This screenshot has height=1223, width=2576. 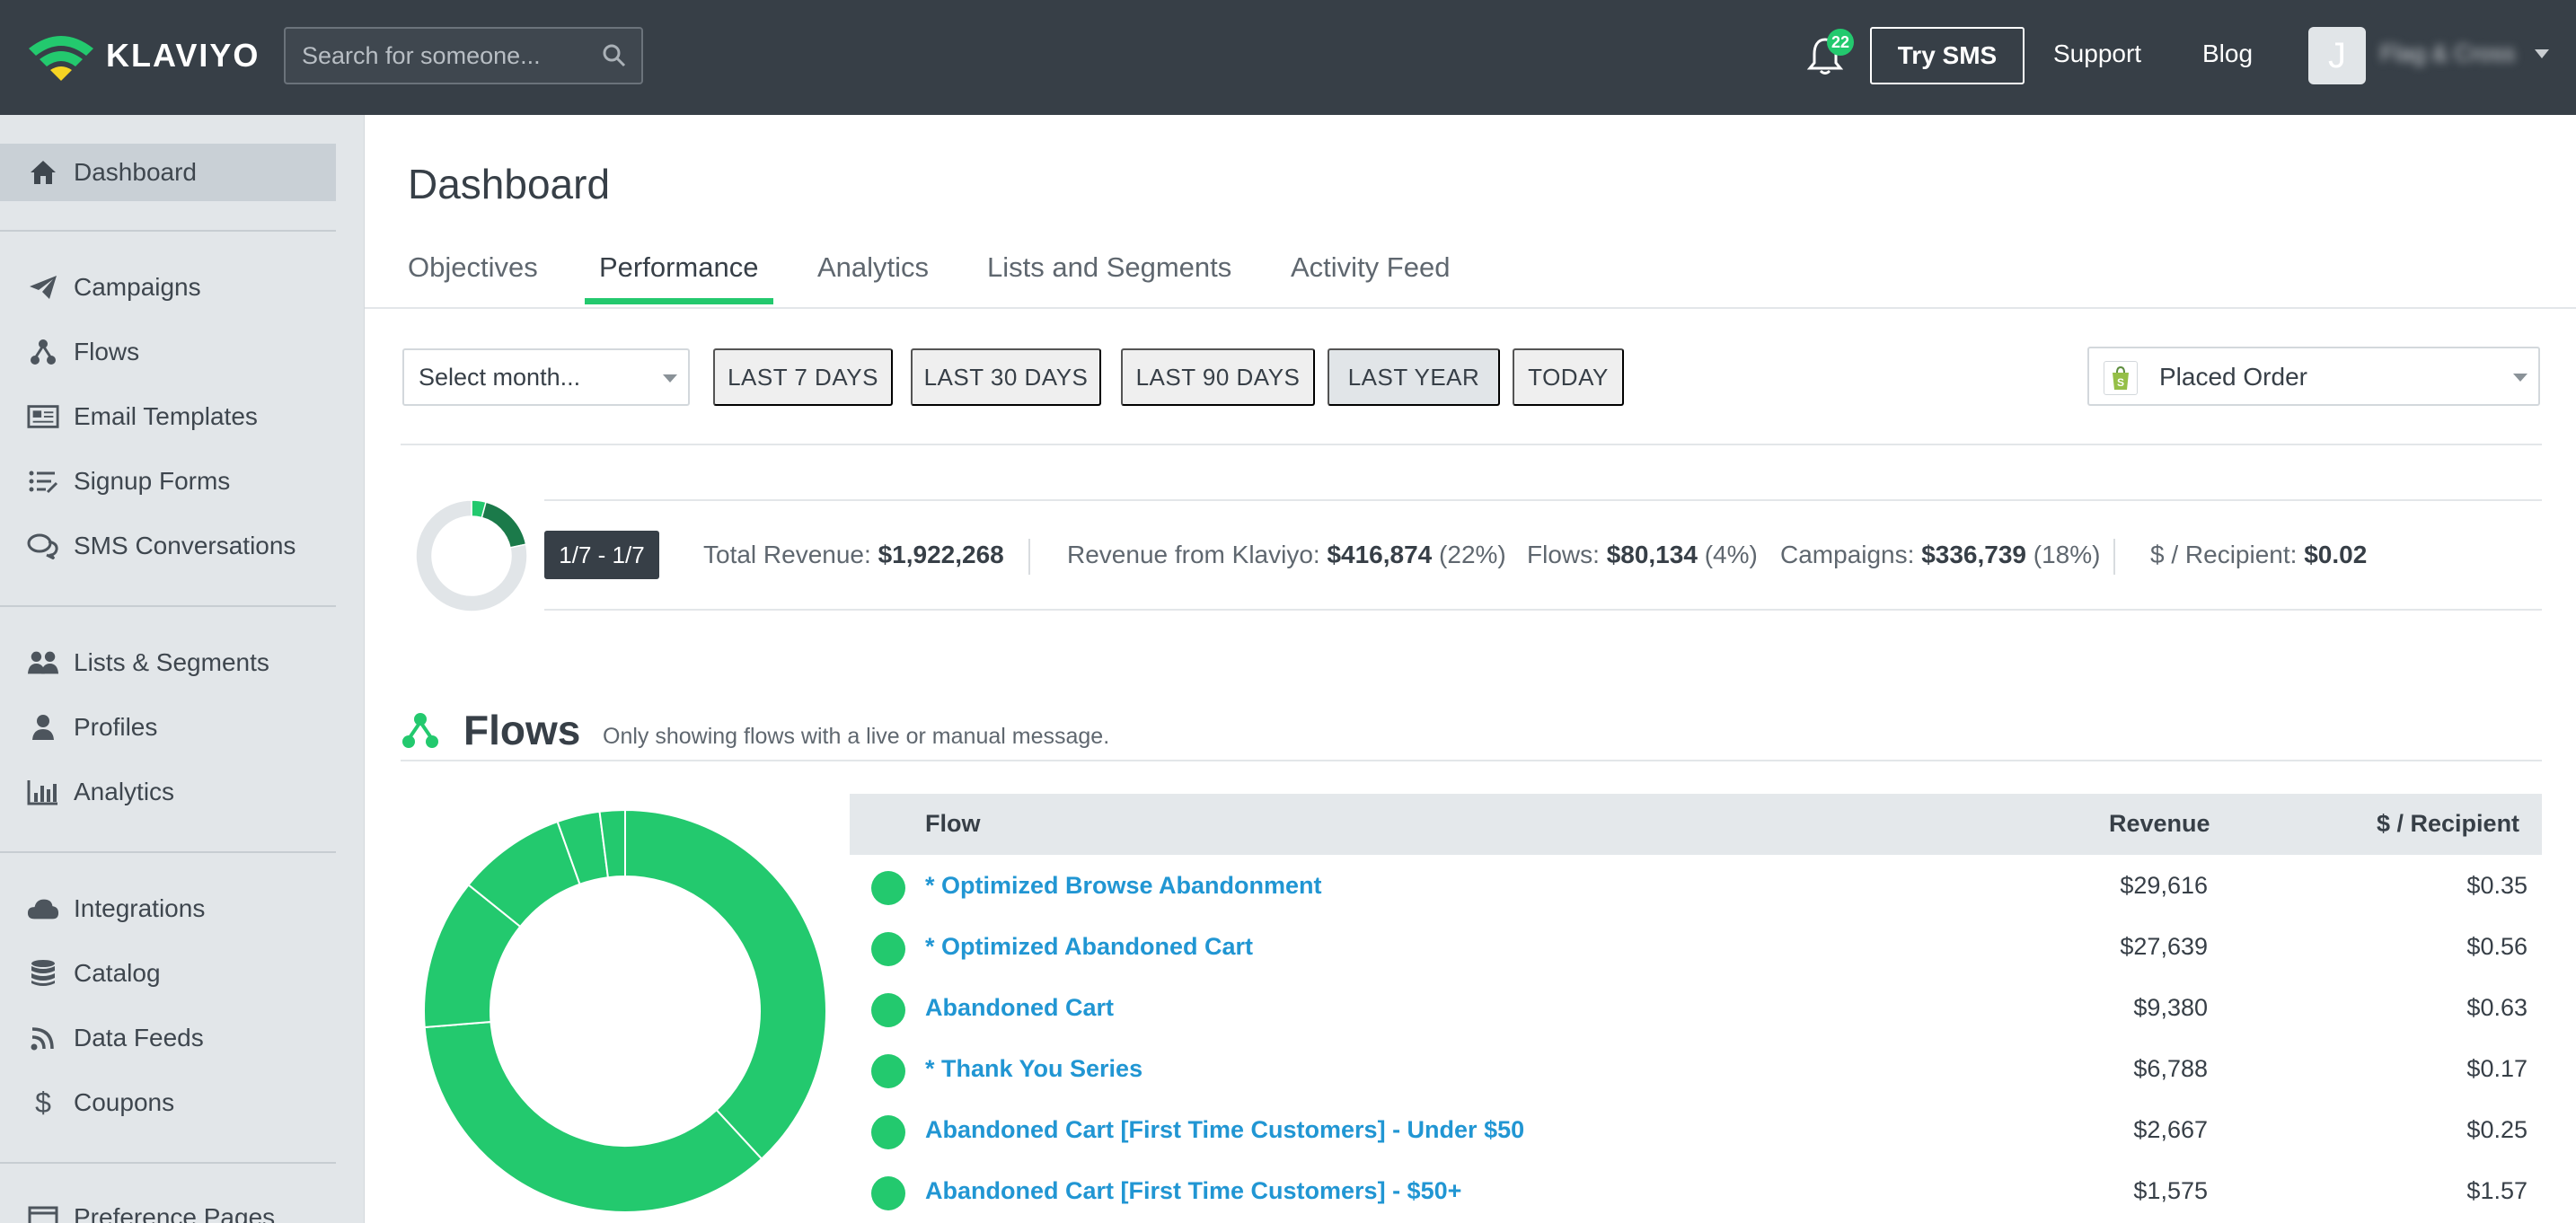 What do you see at coordinates (1471, 760) in the screenshot?
I see `flows-section-divider` at bounding box center [1471, 760].